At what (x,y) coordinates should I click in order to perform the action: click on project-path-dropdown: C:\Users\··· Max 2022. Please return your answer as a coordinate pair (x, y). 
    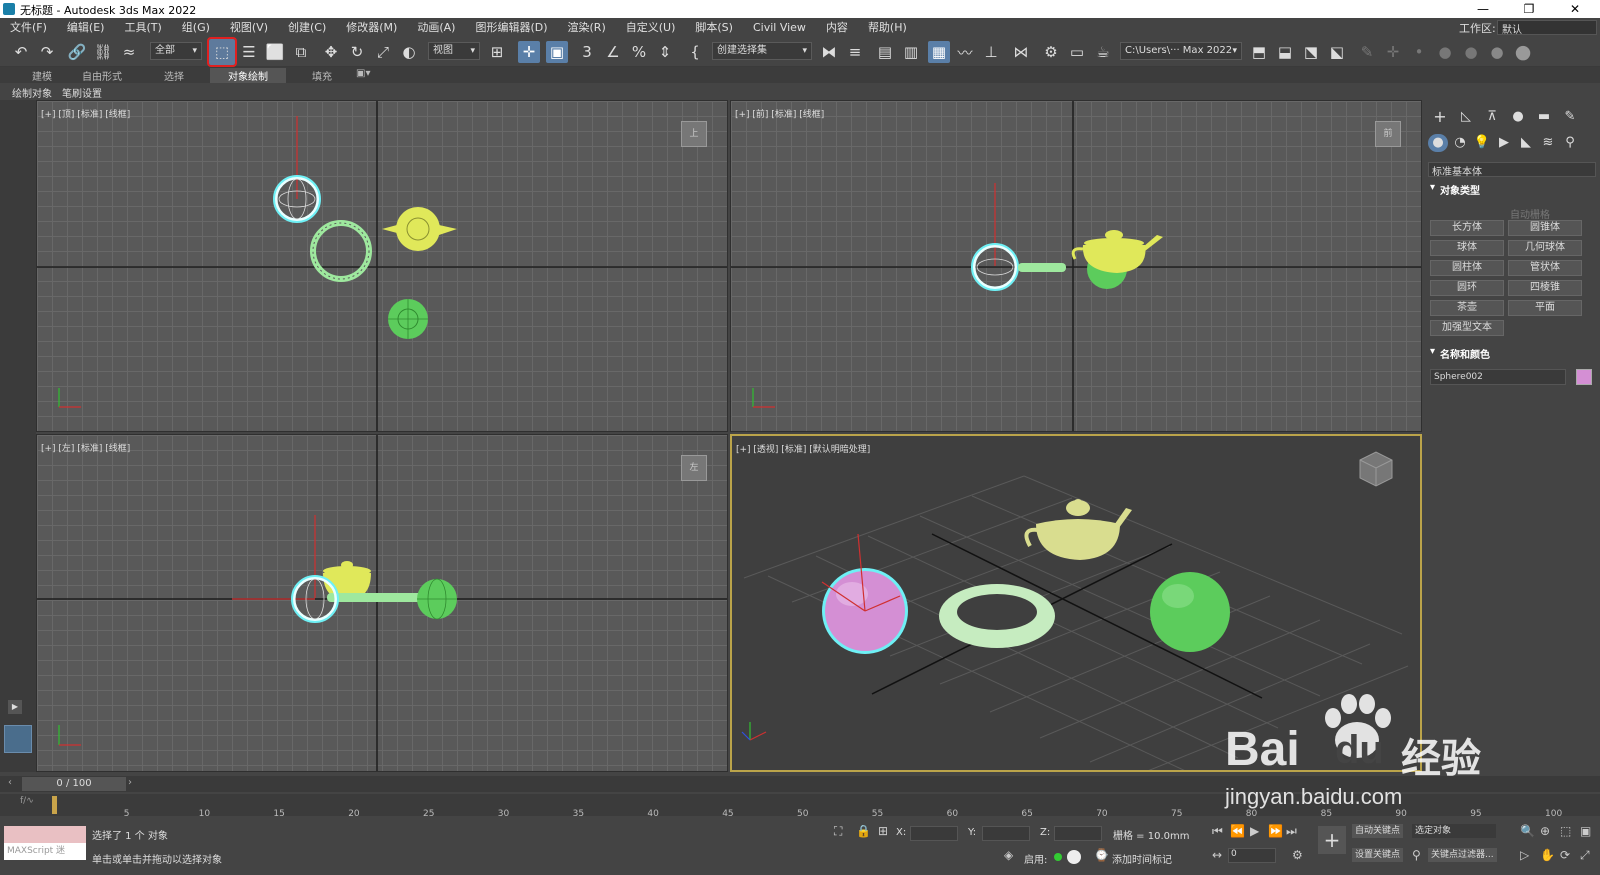
    Looking at the image, I should click on (1181, 51).